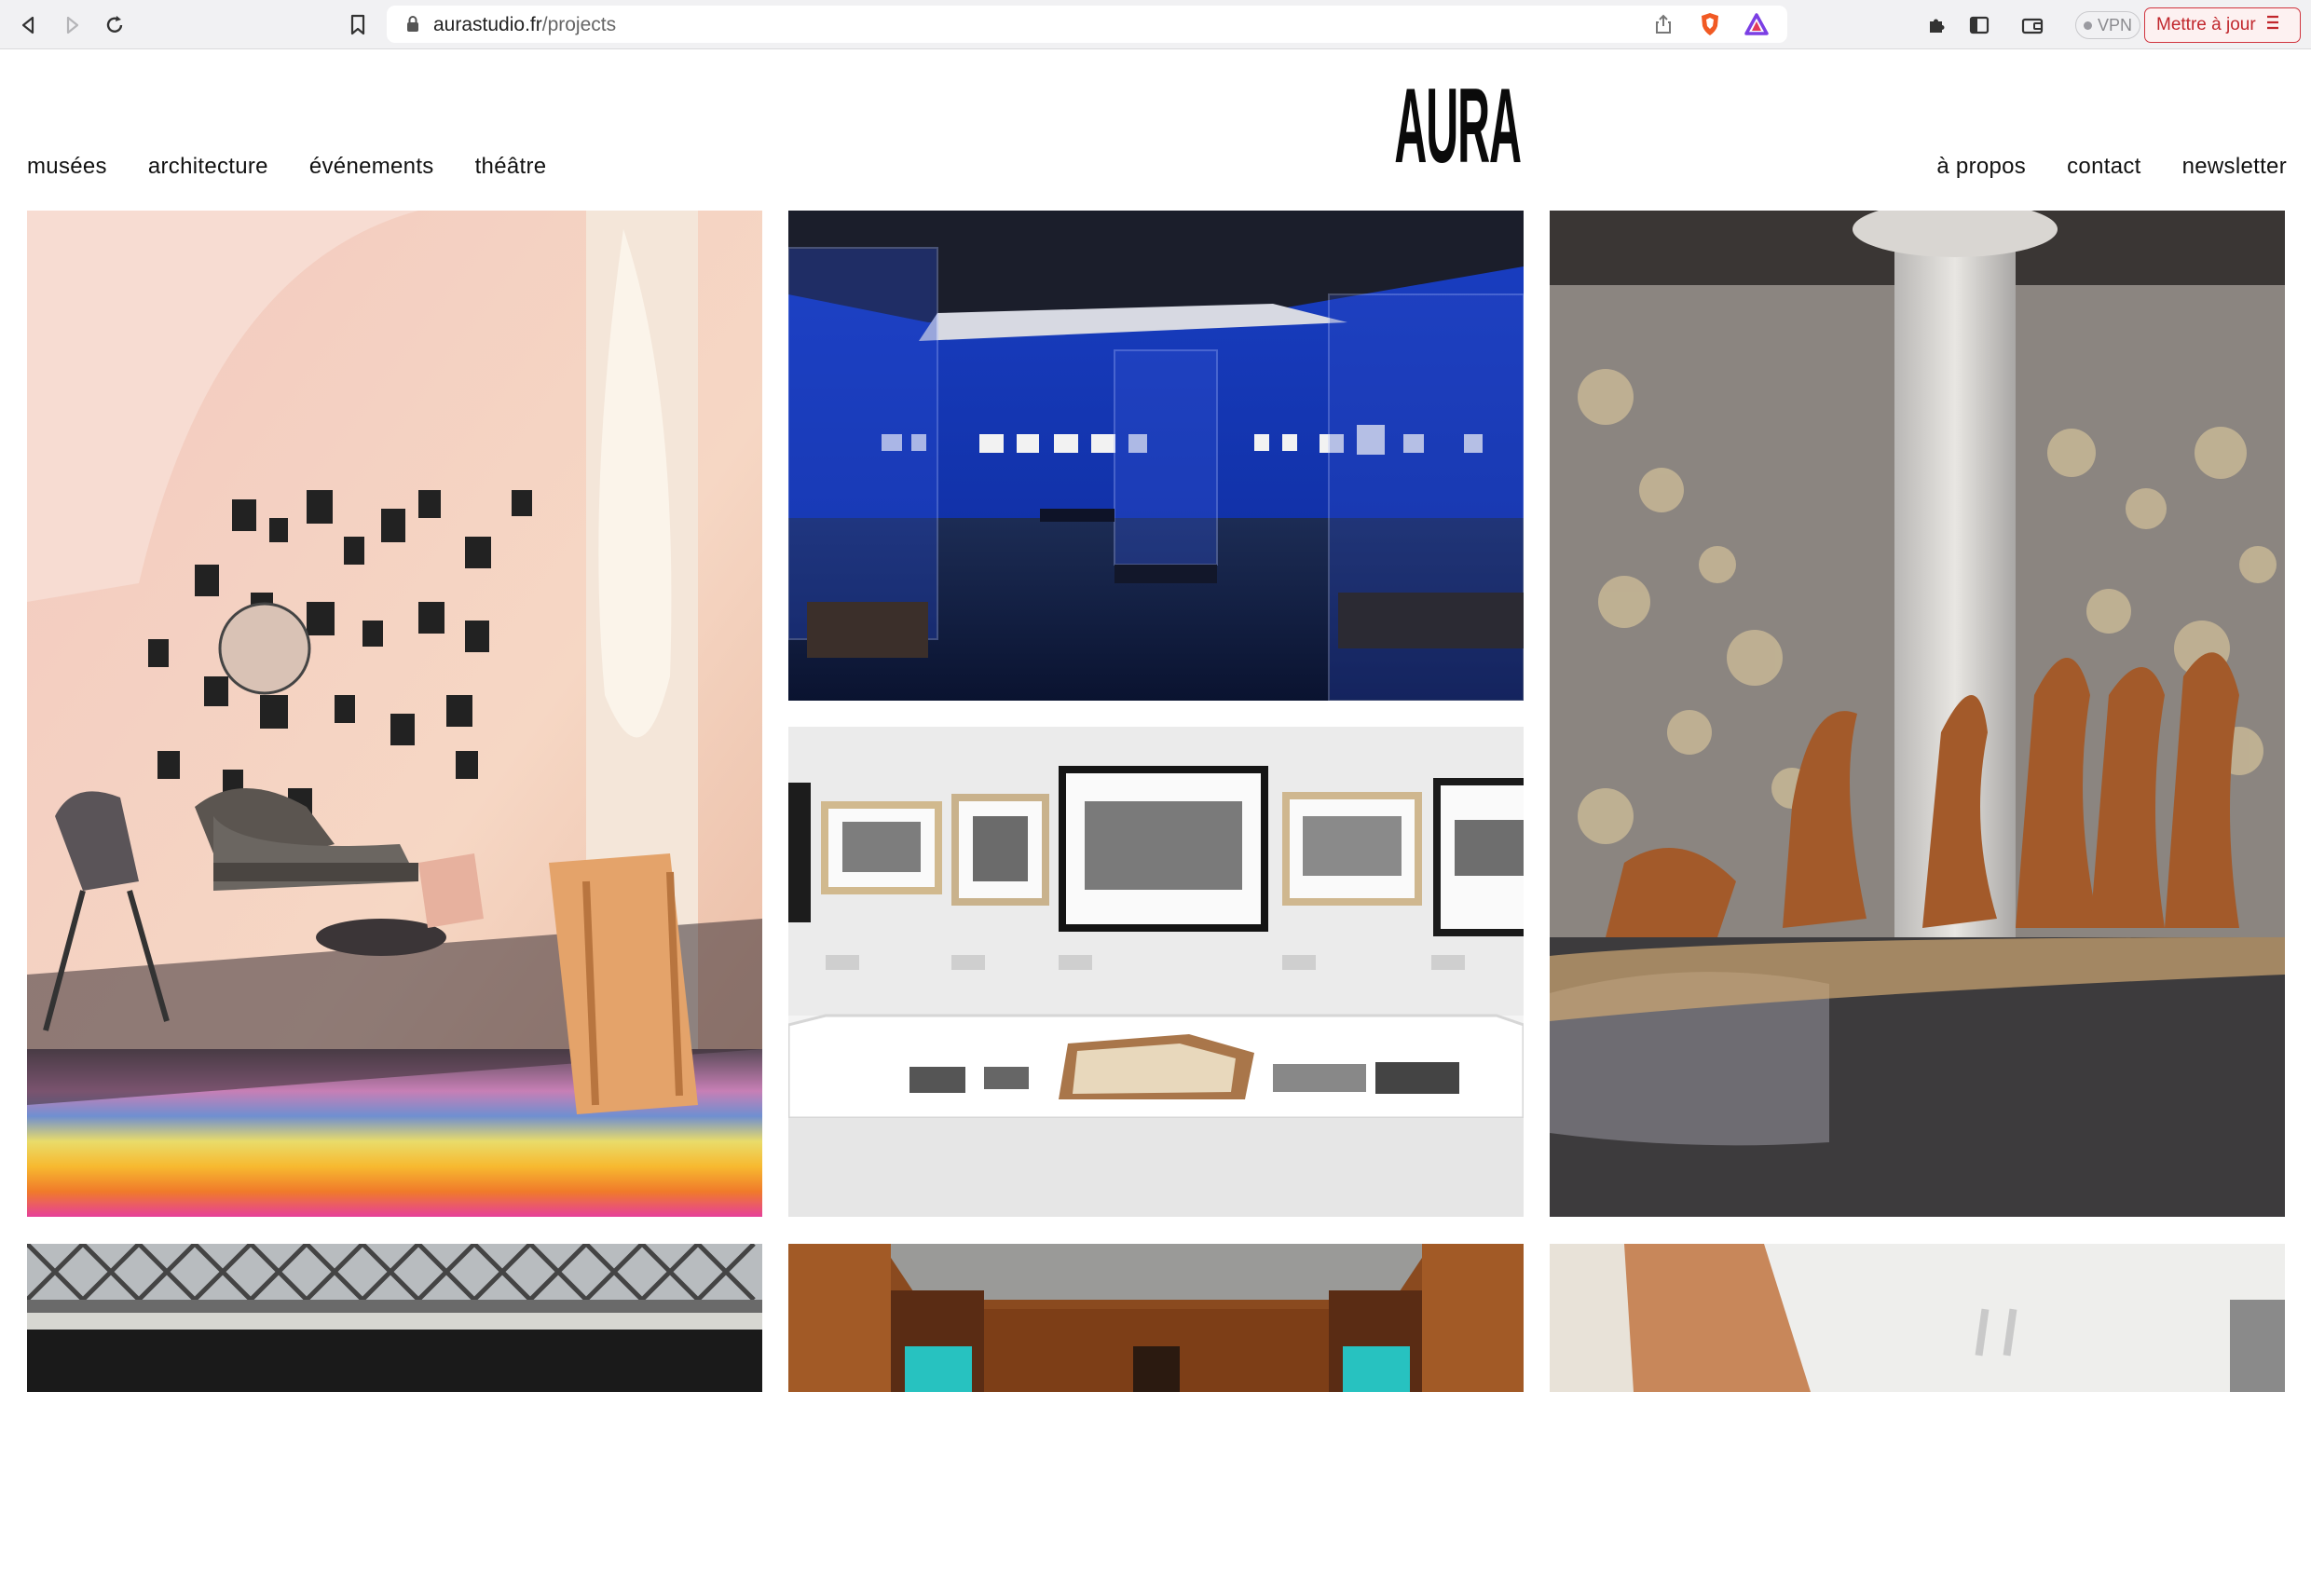 The width and height of the screenshot is (2311, 1596). I want to click on wallet-icon, so click(2032, 25).